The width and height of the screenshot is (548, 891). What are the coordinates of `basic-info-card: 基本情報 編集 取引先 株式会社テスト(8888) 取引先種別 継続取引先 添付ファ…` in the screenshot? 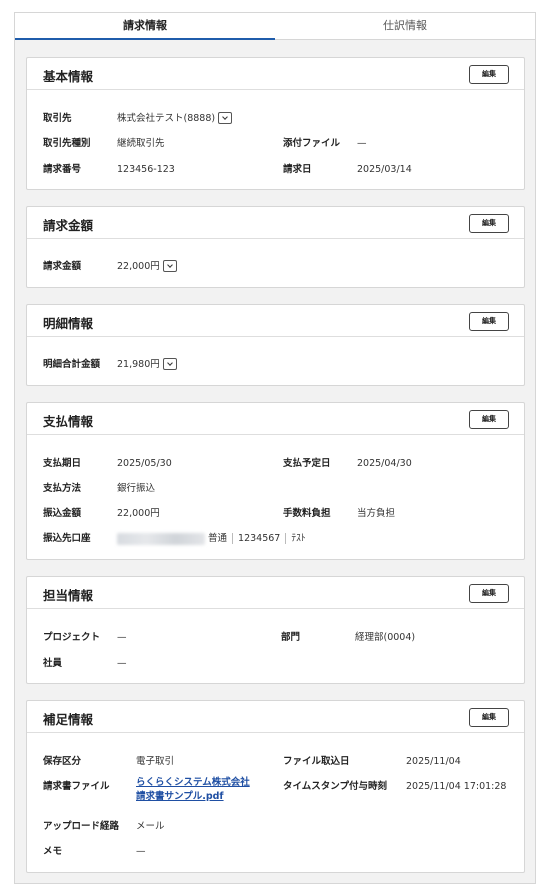 It's located at (275, 123).